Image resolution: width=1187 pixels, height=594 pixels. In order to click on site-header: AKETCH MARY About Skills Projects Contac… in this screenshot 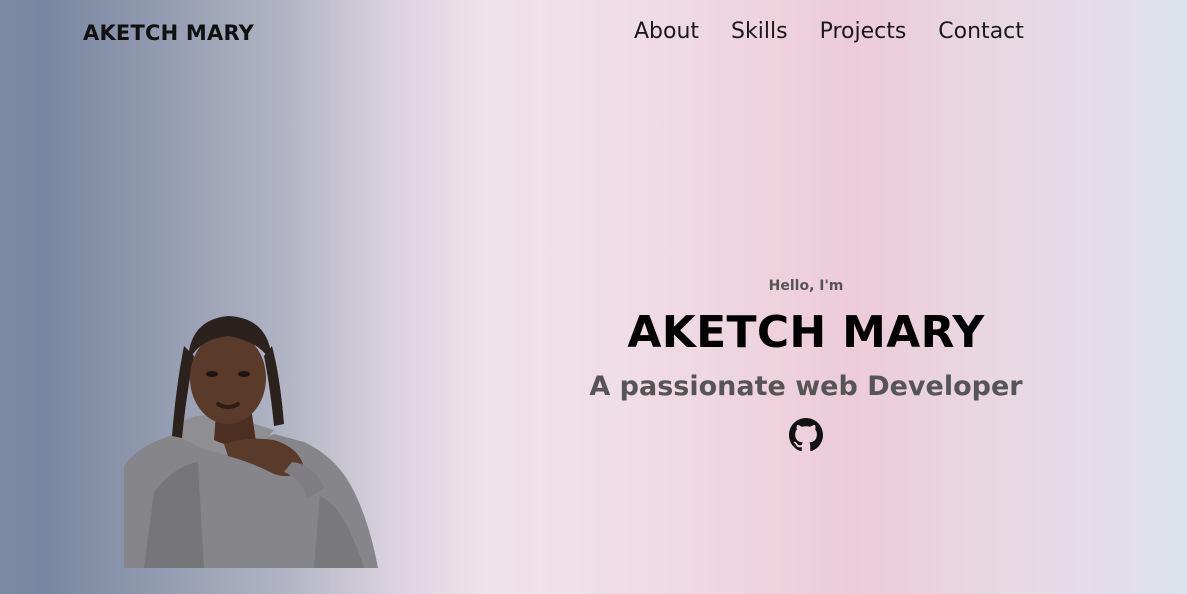, I will do `click(593, 35)`.